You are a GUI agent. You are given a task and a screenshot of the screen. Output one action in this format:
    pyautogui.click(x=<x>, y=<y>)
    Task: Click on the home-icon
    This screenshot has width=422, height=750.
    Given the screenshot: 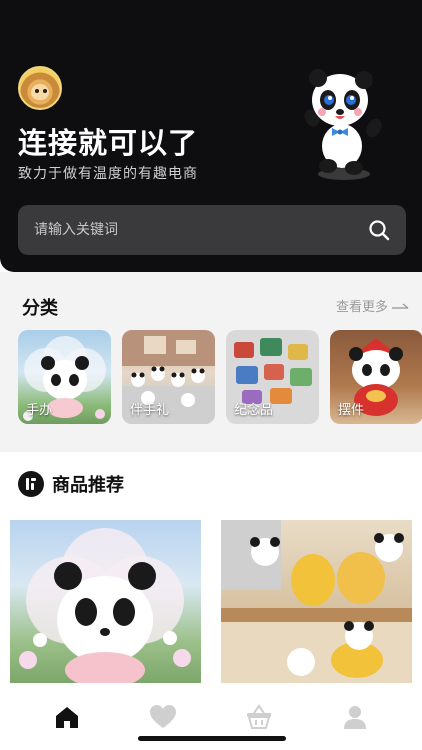 What is the action you would take?
    pyautogui.click(x=67, y=717)
    